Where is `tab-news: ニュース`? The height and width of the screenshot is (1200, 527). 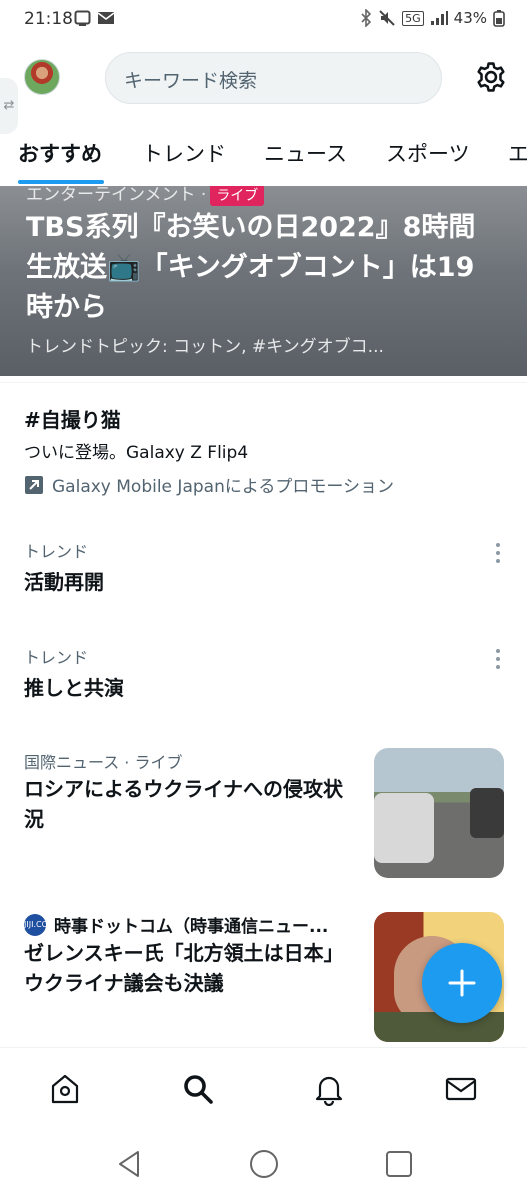
tab-news: ニュース is located at coordinates (305, 153).